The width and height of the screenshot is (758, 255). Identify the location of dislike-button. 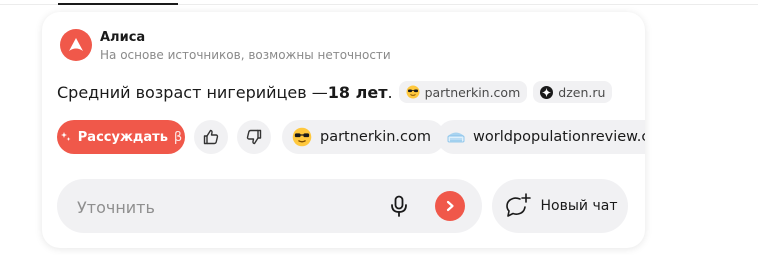
(254, 137).